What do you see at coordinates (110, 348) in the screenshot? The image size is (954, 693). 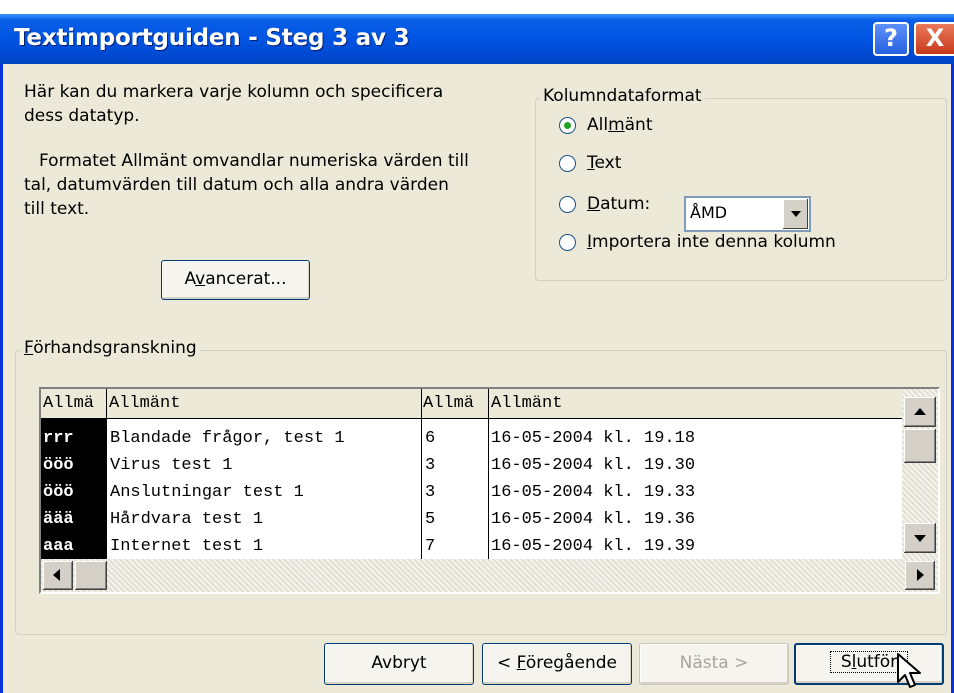 I see `preview-label: Förhandsgranskning` at bounding box center [110, 348].